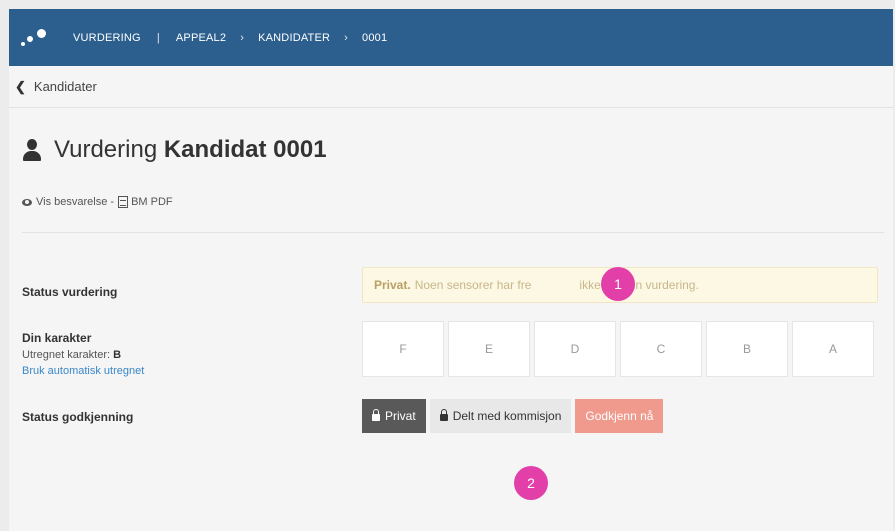 The width and height of the screenshot is (895, 531). Describe the element at coordinates (403, 349) in the screenshot. I see `grade-option-f: F` at that location.